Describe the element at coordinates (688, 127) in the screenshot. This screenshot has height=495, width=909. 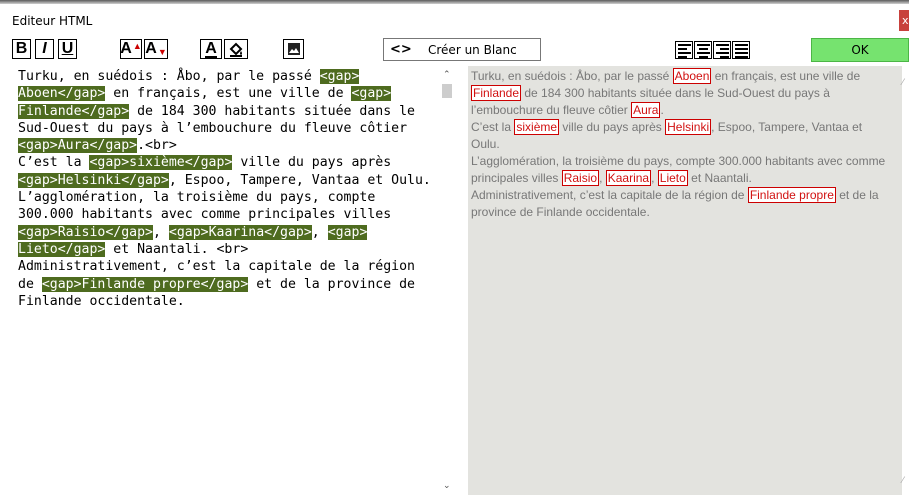
I see `gap-blank: Helsinki` at that location.